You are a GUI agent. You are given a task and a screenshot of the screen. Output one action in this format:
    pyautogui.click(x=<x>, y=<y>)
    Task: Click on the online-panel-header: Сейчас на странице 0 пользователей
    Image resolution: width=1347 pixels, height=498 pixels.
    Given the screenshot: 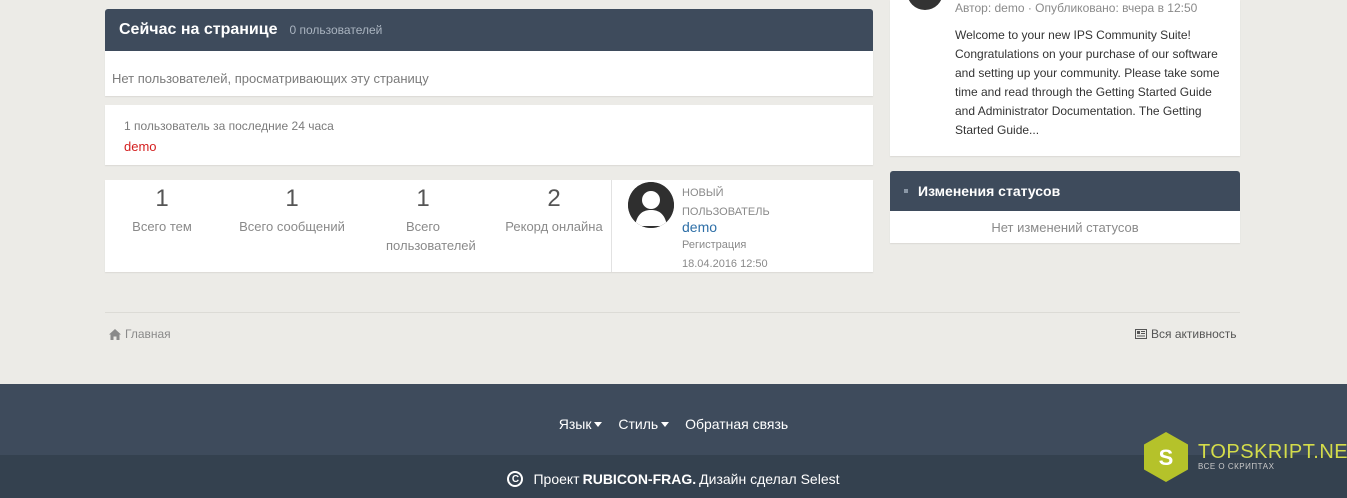 What is the action you would take?
    pyautogui.click(x=489, y=30)
    